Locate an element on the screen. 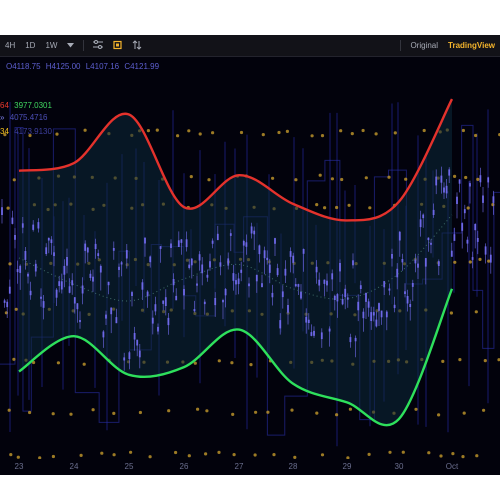 The height and width of the screenshot is (500, 500). time-axis: 23 24 25 26 27 28 29 30 Oct is located at coordinates (250, 467).